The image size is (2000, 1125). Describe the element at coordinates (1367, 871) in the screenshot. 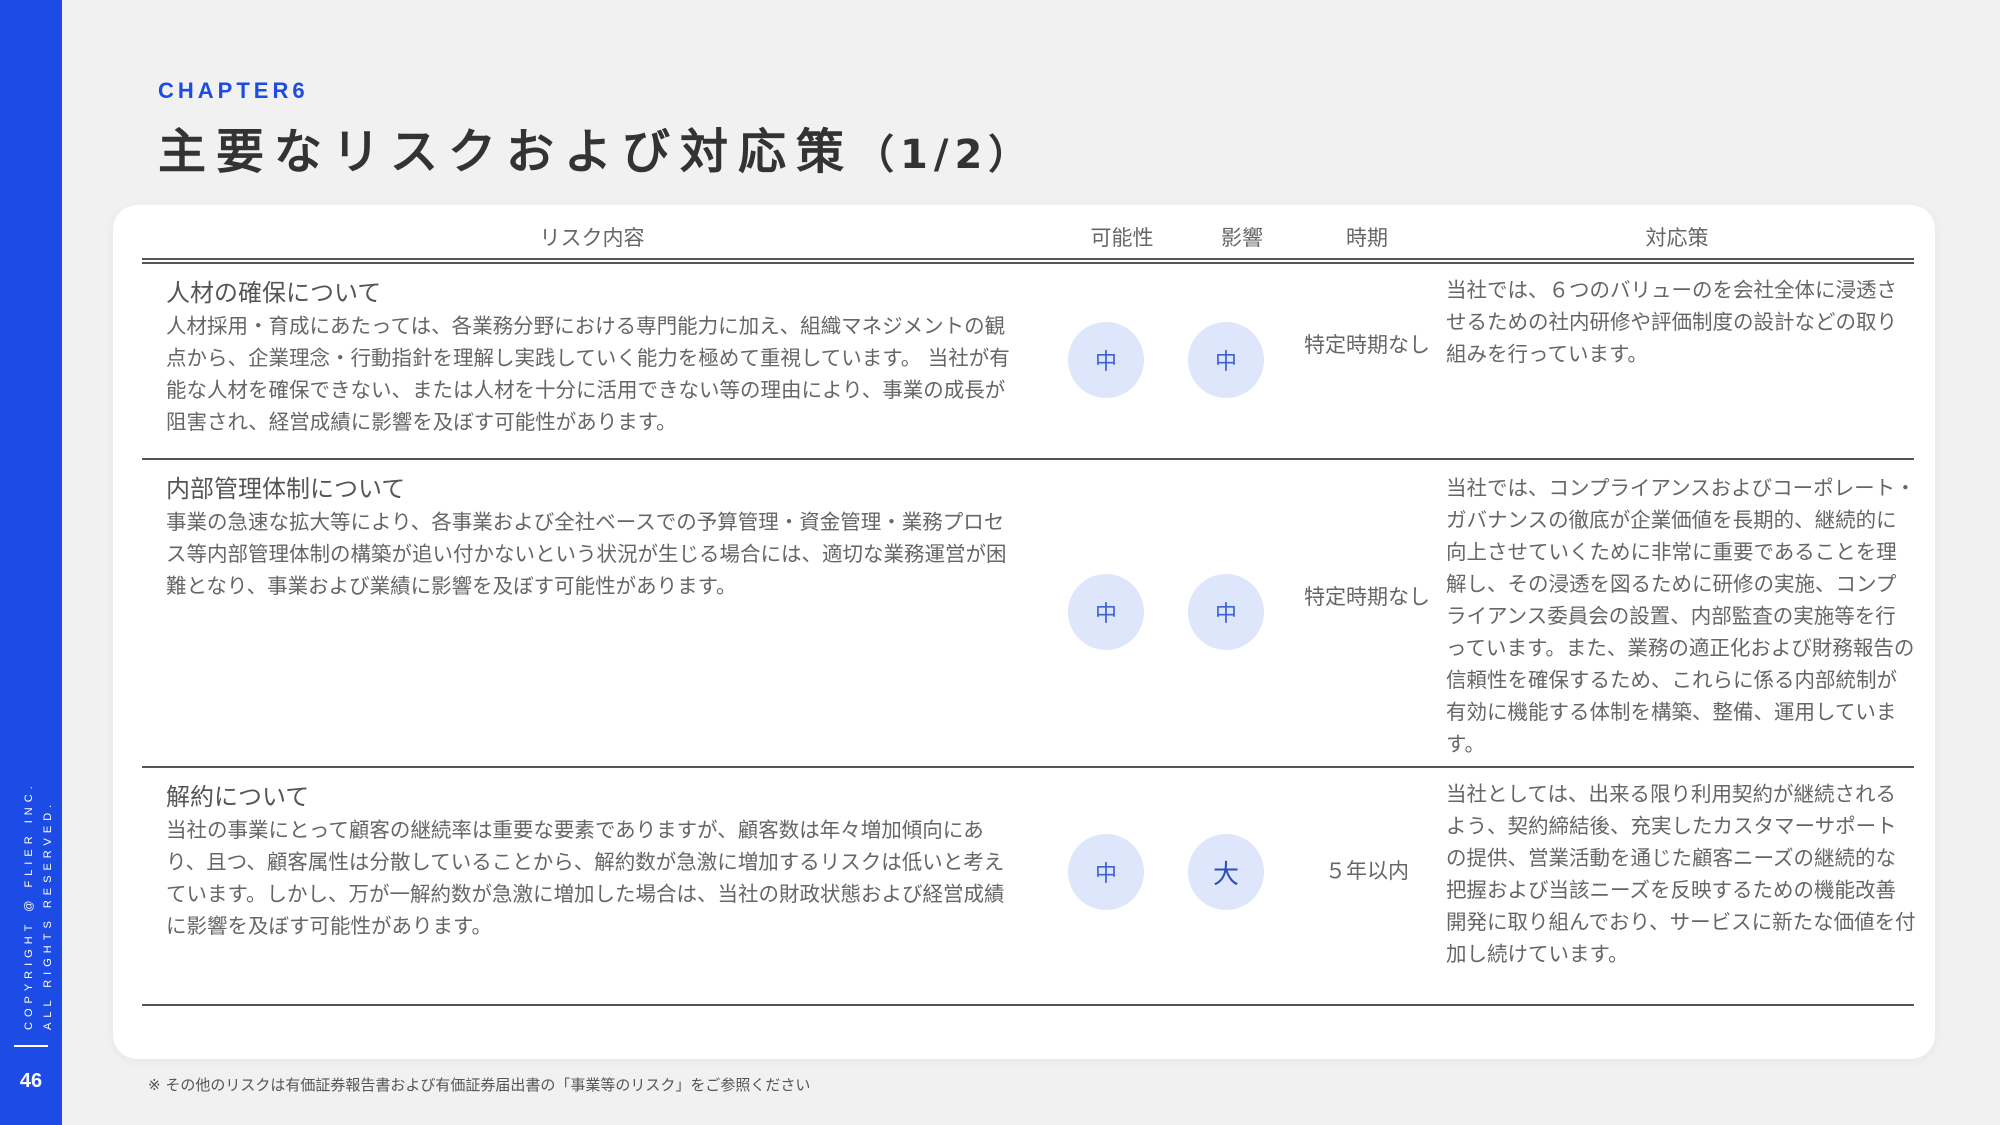

I see `timing-cell: ５年以内` at that location.